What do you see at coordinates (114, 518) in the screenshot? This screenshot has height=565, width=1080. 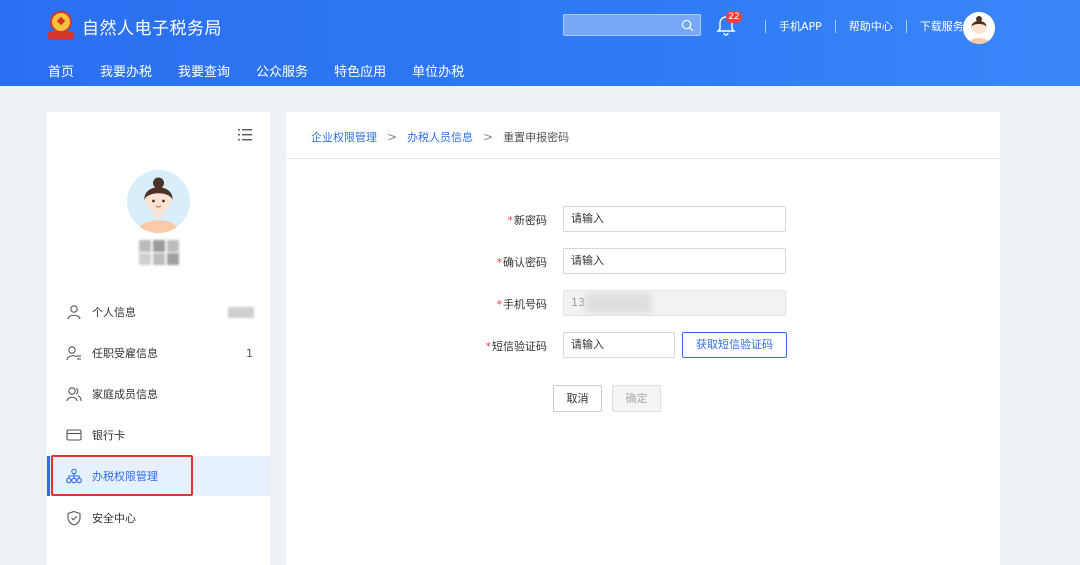 I see `sidebar-item-label: 安全中心` at bounding box center [114, 518].